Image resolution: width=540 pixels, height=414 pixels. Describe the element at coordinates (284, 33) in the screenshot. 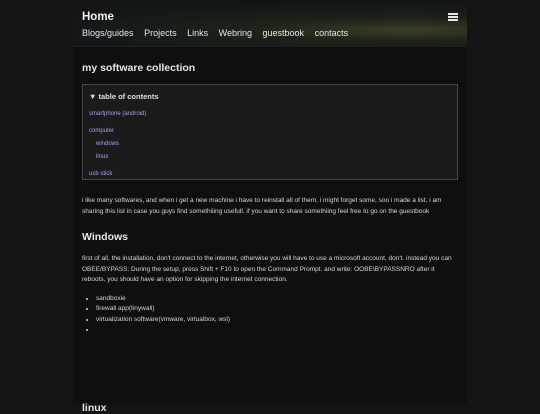

I see `nav-guestbook: guestbook` at that location.